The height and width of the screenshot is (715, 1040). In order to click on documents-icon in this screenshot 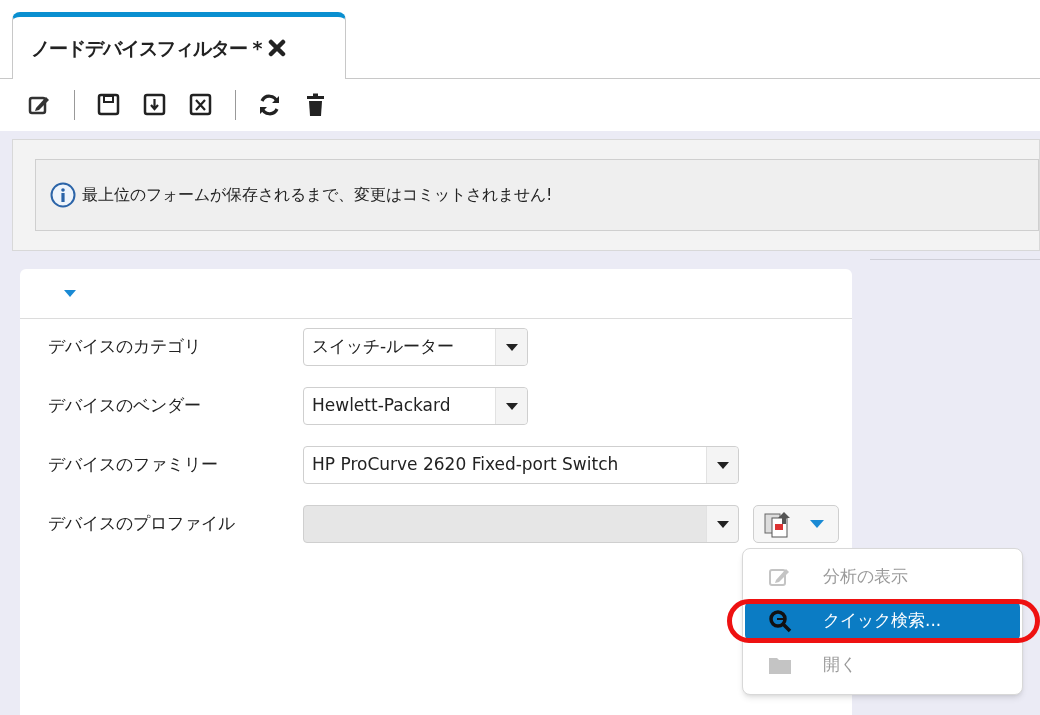, I will do `click(778, 524)`.